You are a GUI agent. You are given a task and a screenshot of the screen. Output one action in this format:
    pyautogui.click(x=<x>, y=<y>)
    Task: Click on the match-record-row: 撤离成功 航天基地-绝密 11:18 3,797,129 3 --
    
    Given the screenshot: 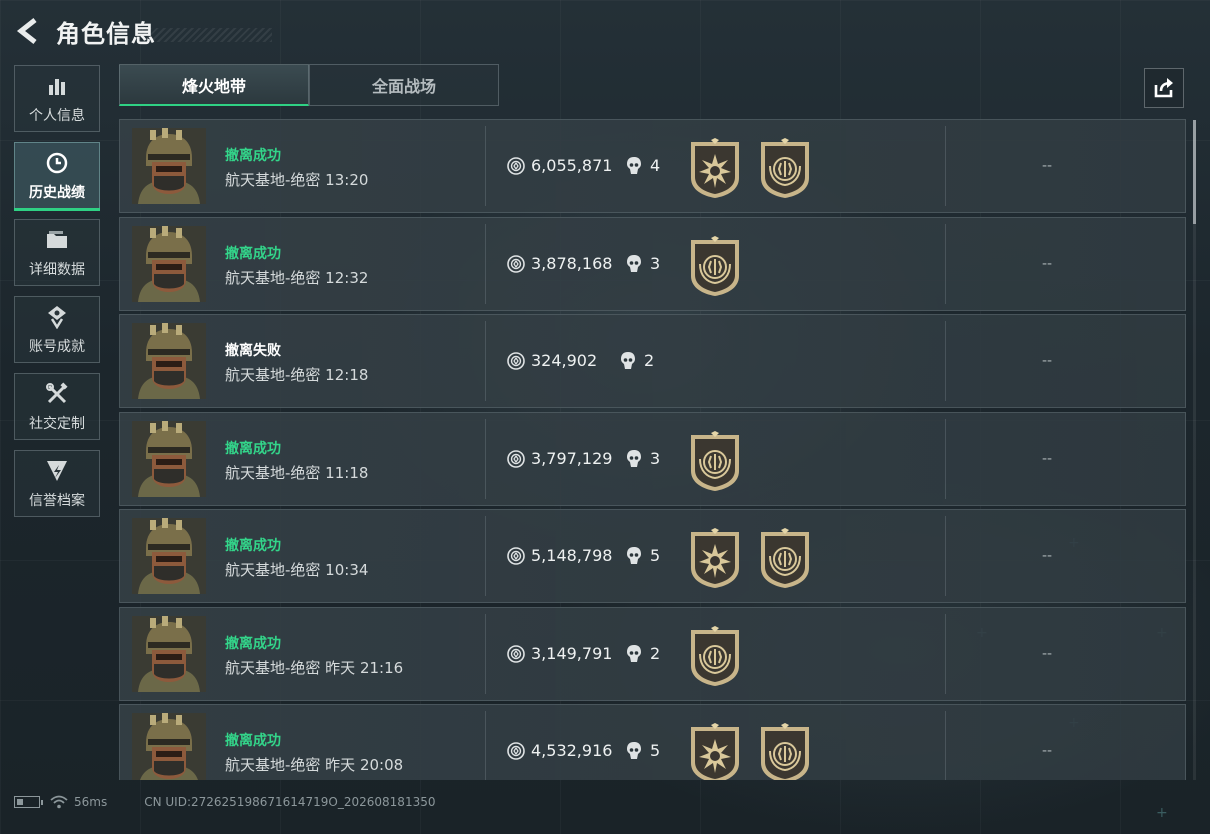 What is the action you would take?
    pyautogui.click(x=652, y=458)
    